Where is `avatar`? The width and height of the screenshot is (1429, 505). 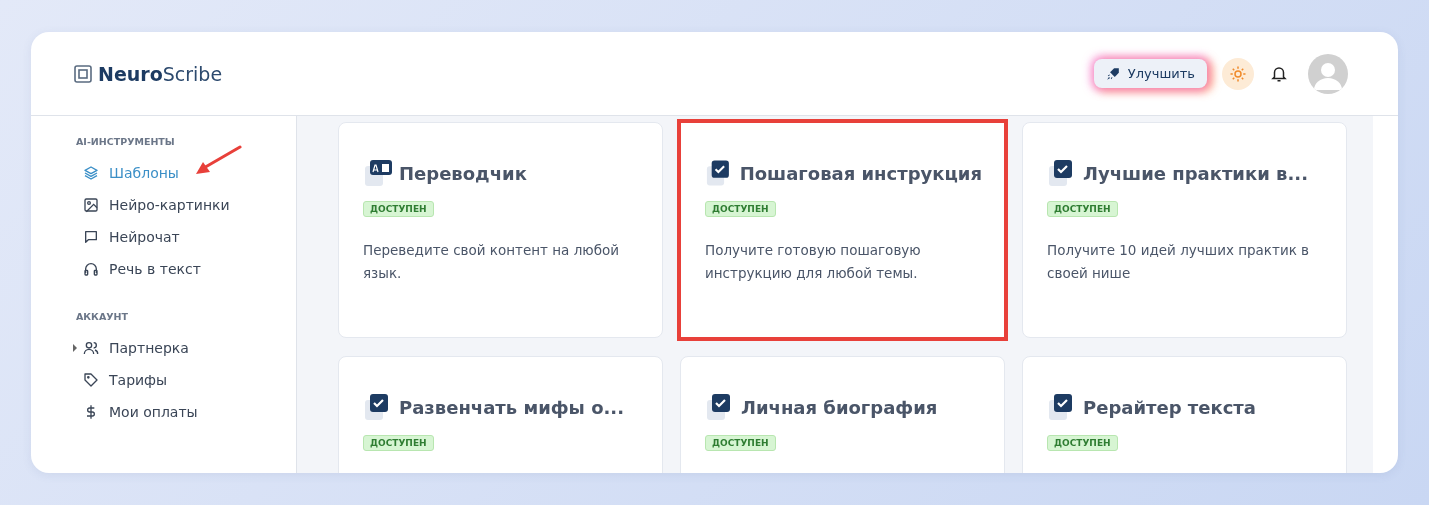 avatar is located at coordinates (1328, 73).